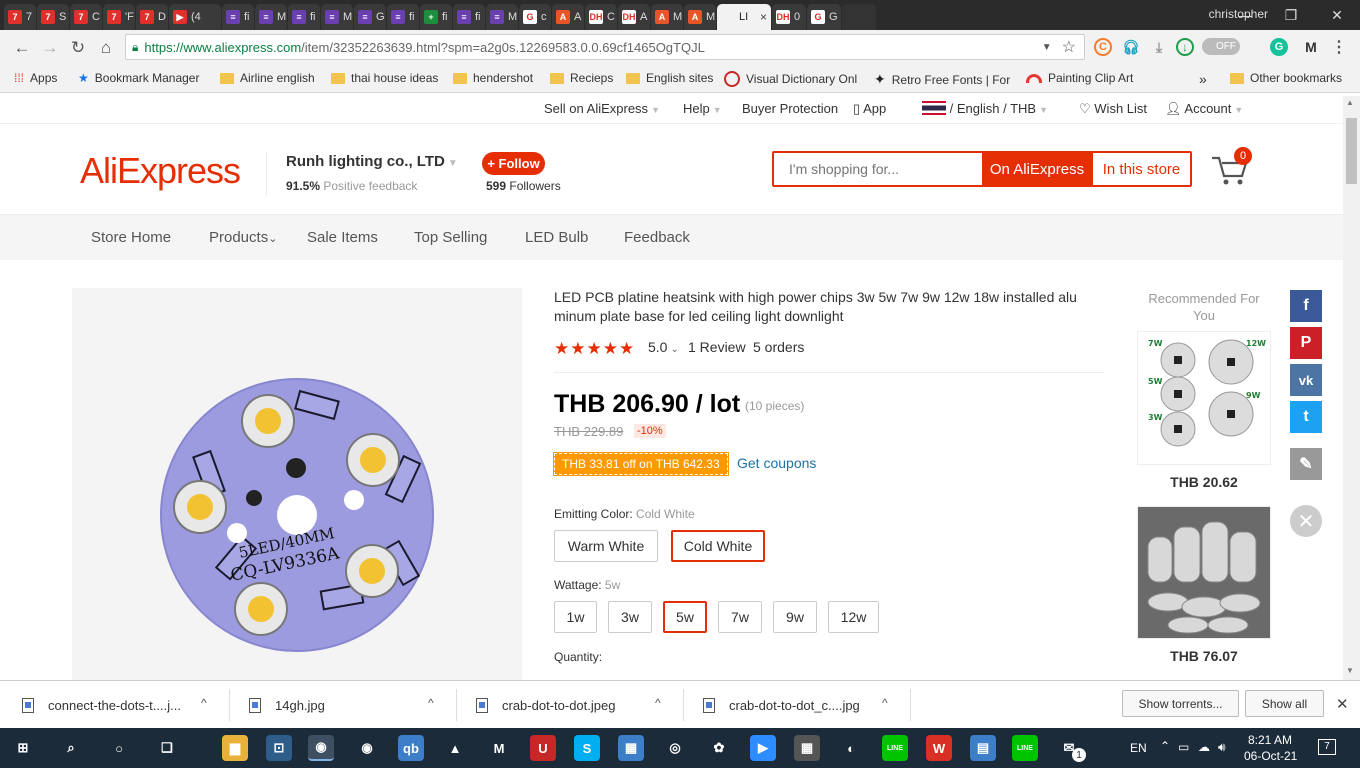 The height and width of the screenshot is (768, 1360). Describe the element at coordinates (685, 617) in the screenshot. I see `wattage-option-5w: 5w` at that location.